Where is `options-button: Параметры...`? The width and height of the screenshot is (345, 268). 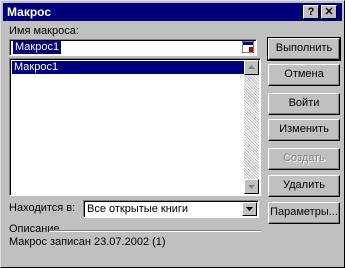 options-button: Параметры... is located at coordinates (304, 213).